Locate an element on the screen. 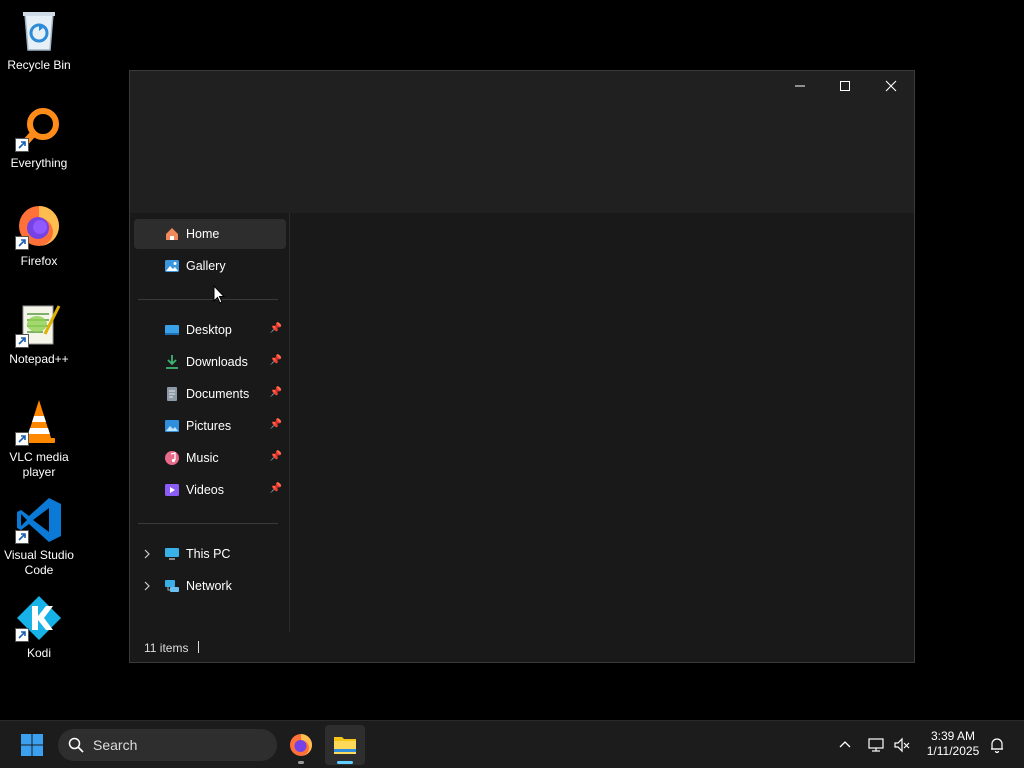 The height and width of the screenshot is (768, 1024). nav-item-music: Music 📌 is located at coordinates (210, 458).